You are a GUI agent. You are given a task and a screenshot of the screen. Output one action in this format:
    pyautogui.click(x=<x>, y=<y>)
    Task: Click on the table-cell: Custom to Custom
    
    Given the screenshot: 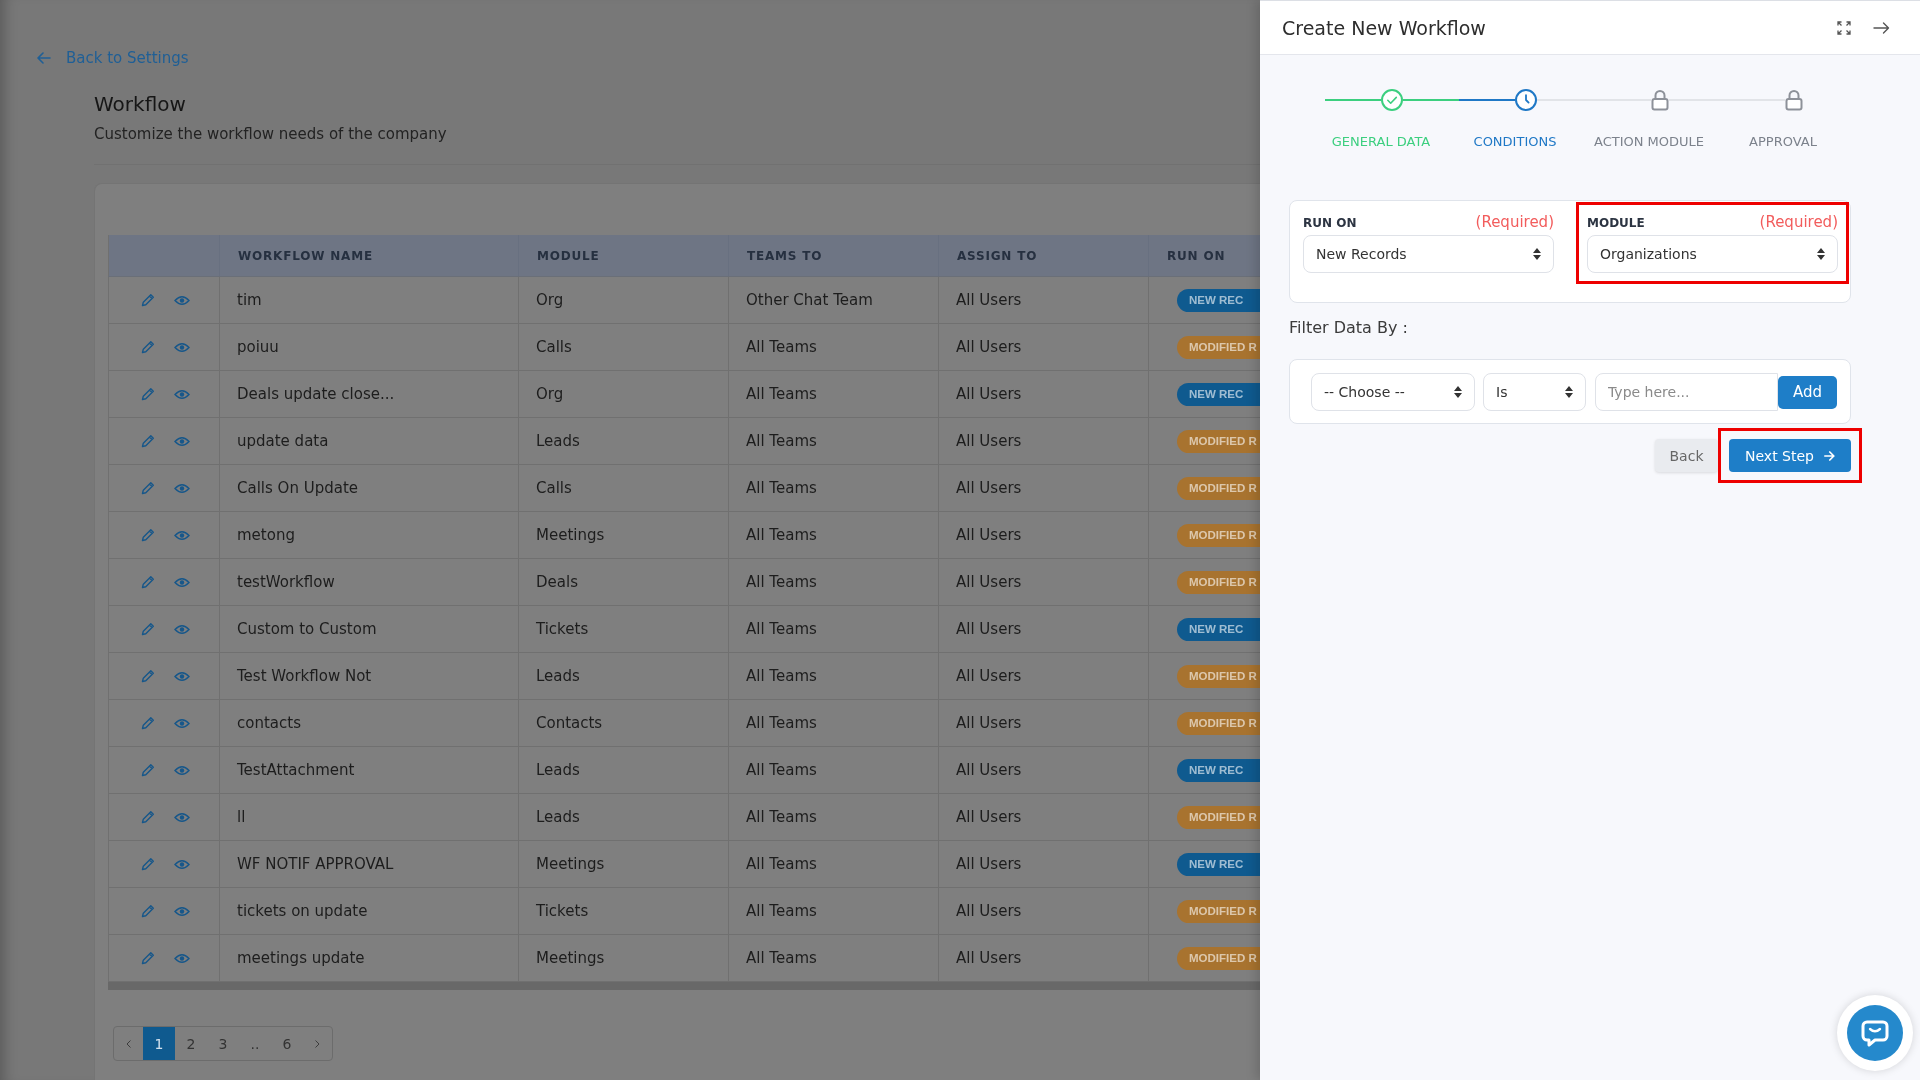 What is the action you would take?
    pyautogui.click(x=369, y=629)
    